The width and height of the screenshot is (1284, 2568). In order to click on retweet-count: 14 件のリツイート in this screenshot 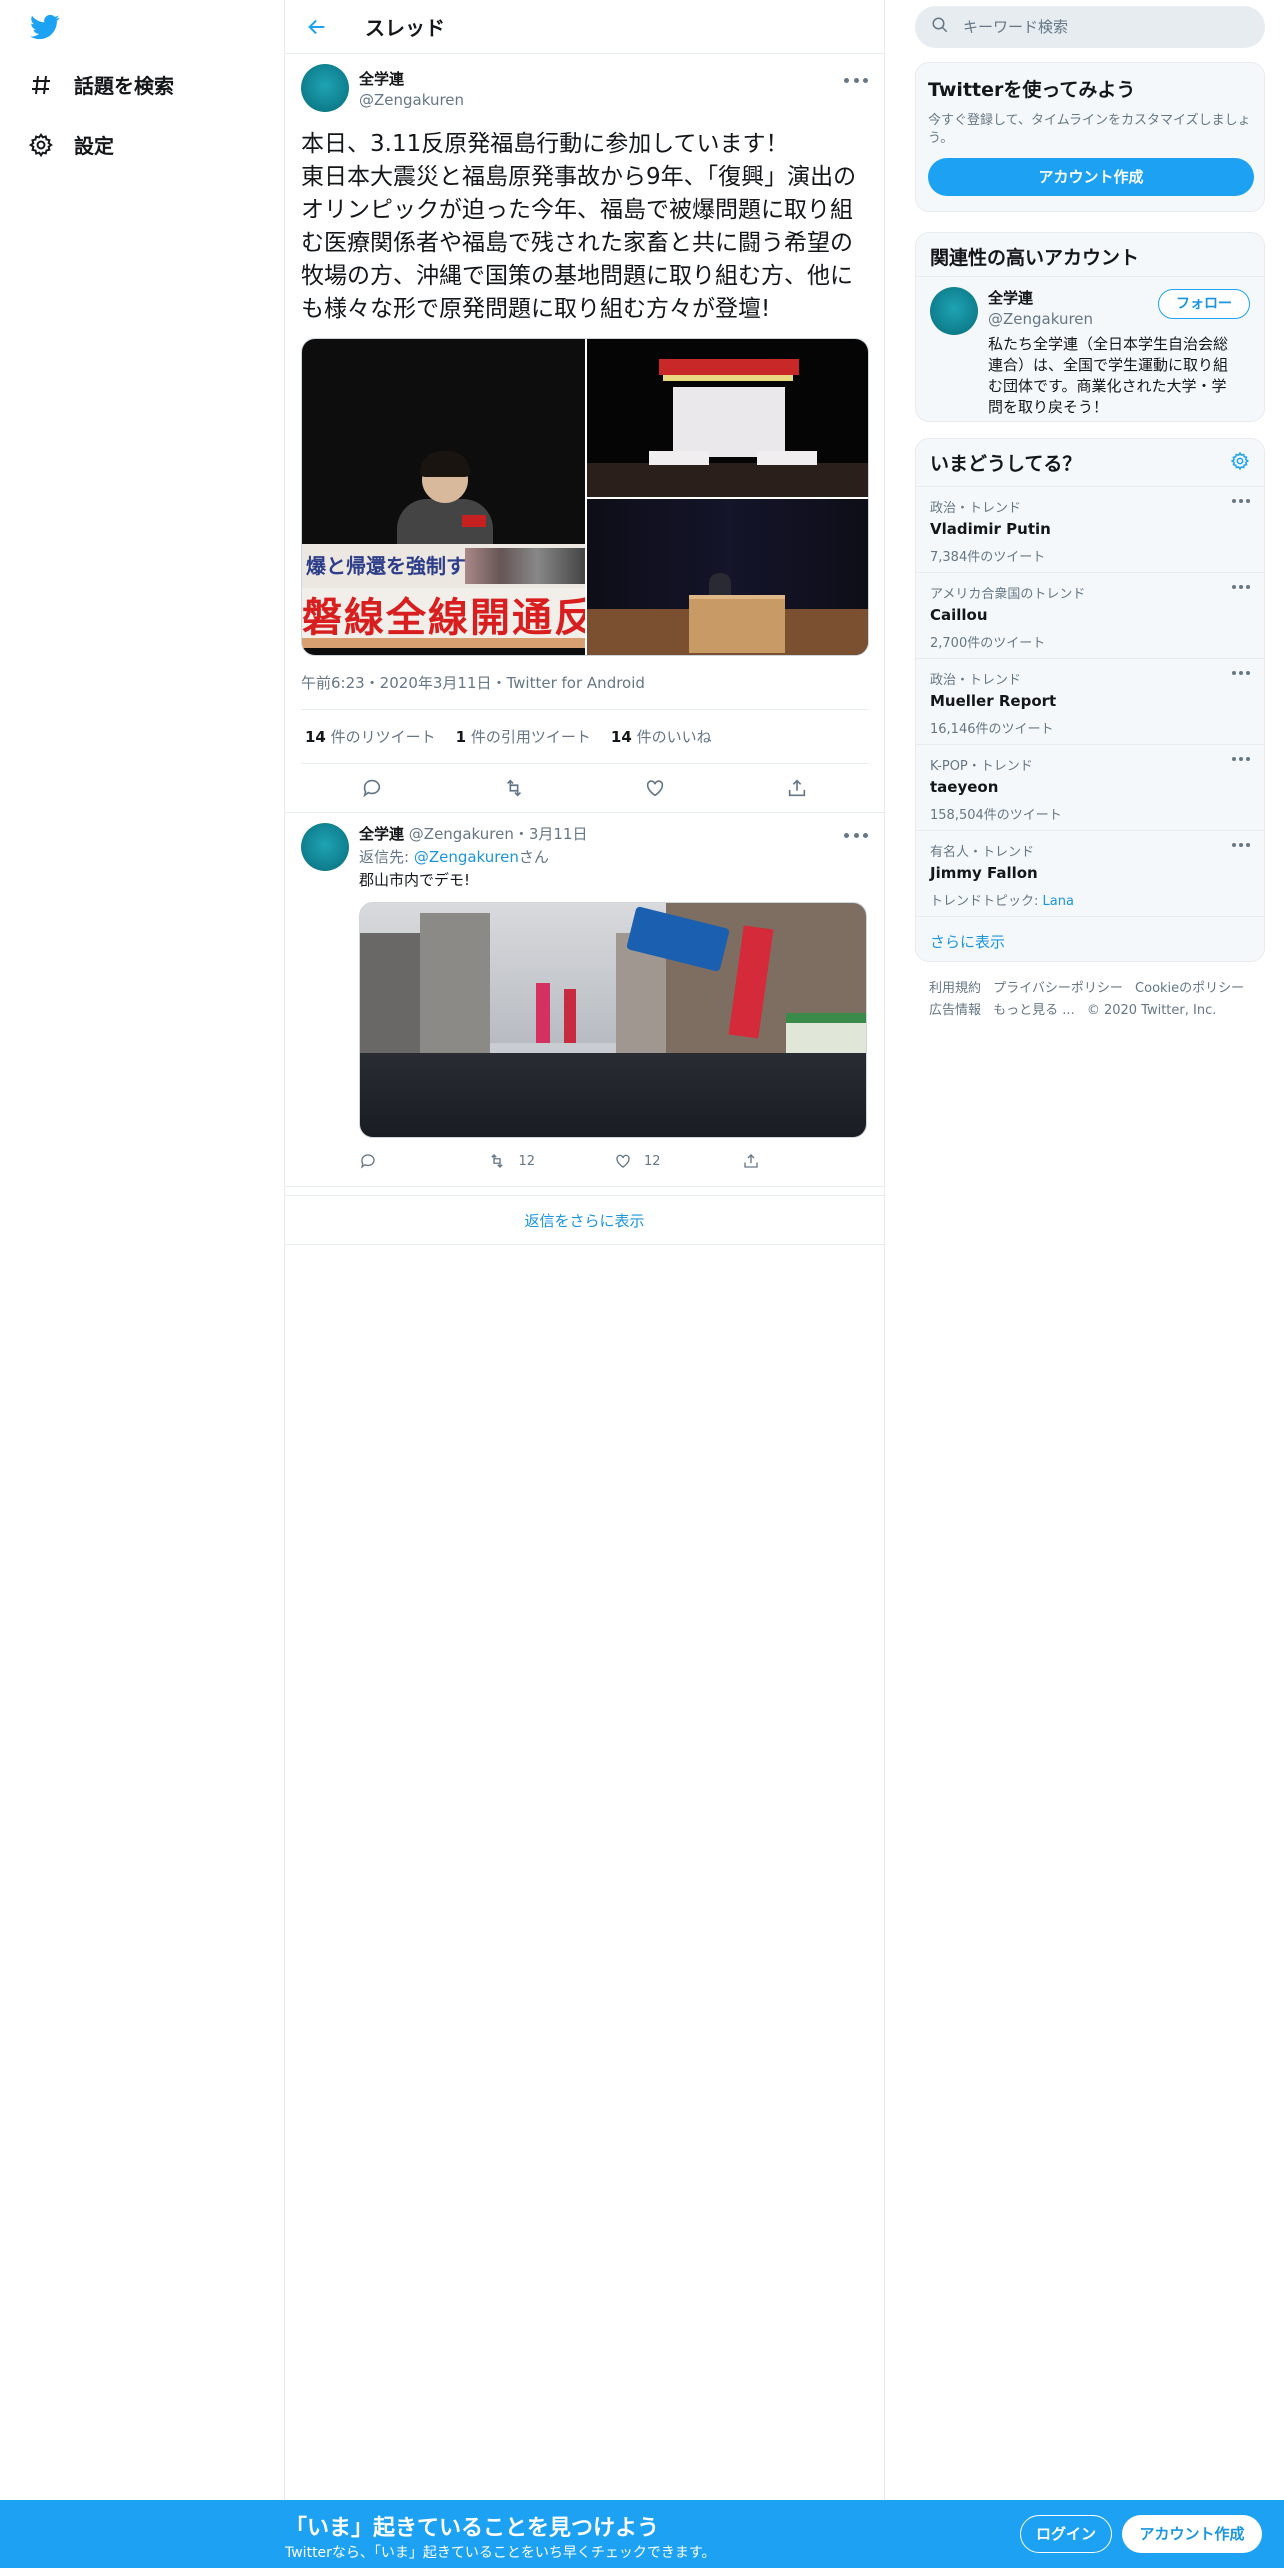, I will do `click(370, 736)`.